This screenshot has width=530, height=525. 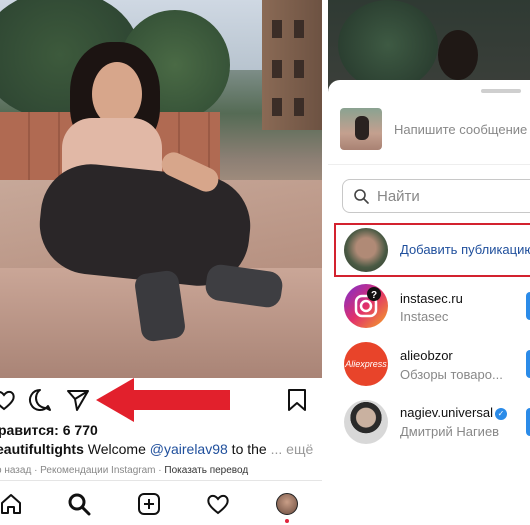 I want to click on caption-more-link: ... ещё, so click(x=292, y=449).